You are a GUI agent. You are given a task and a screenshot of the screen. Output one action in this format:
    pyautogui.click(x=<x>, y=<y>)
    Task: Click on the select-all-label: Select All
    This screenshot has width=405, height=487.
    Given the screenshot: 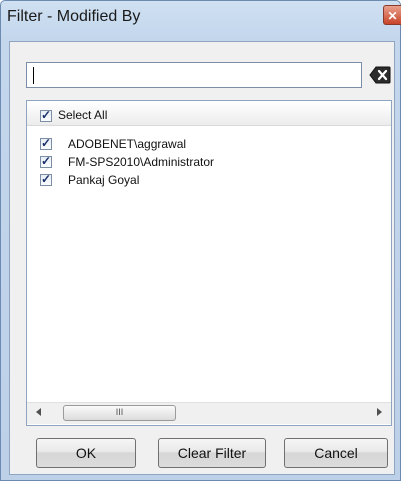 What is the action you would take?
    pyautogui.click(x=83, y=115)
    